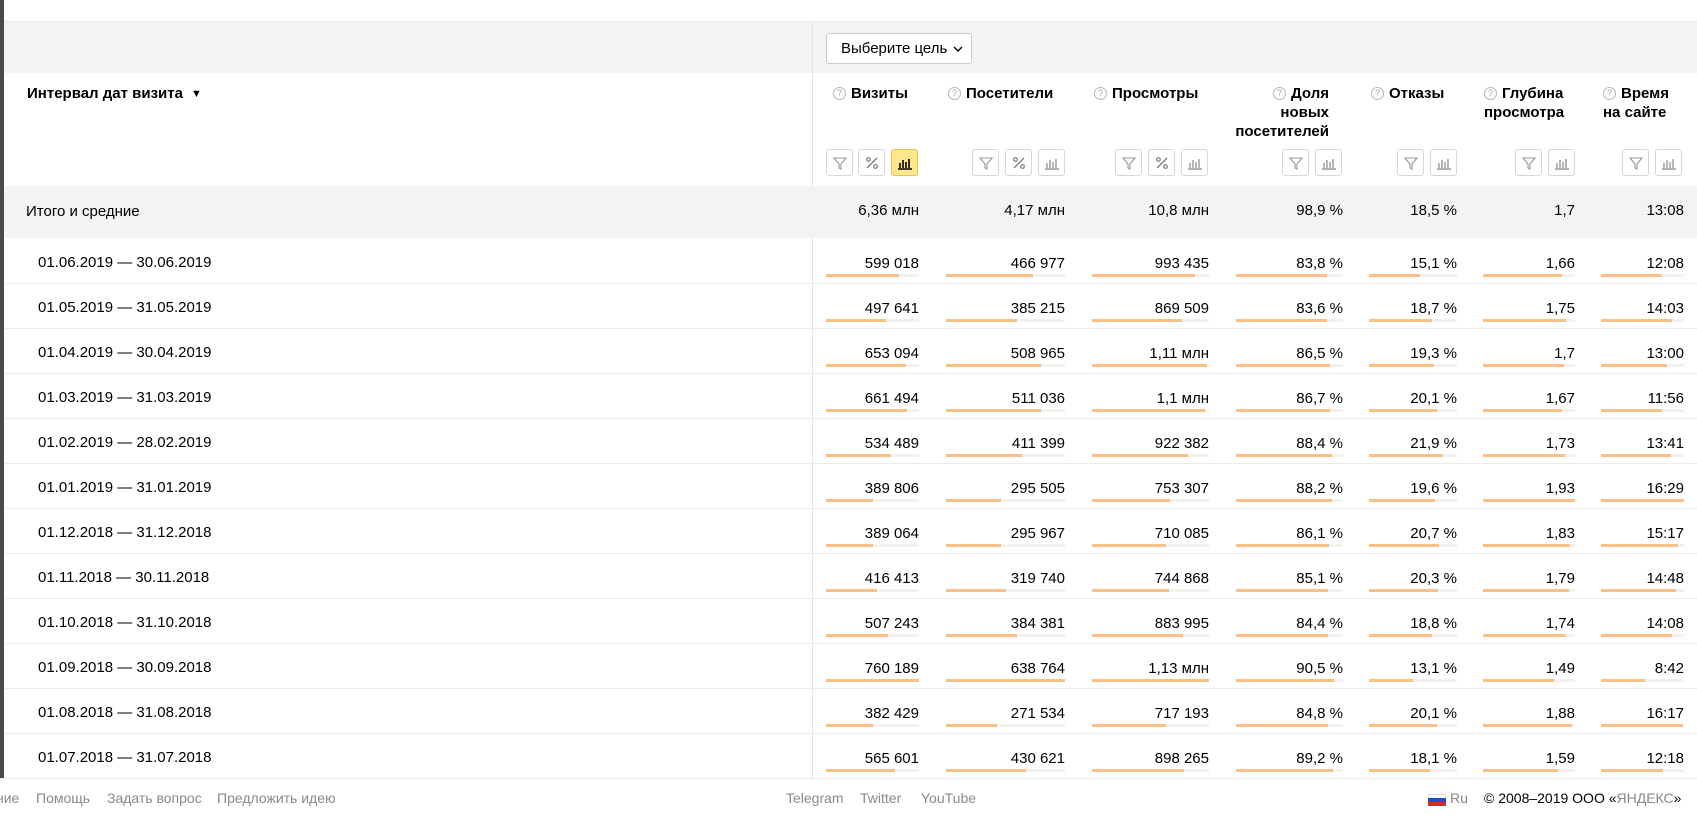 The image size is (1697, 815). Describe the element at coordinates (871, 162) in the screenshot. I see `visits-percent-button` at that location.